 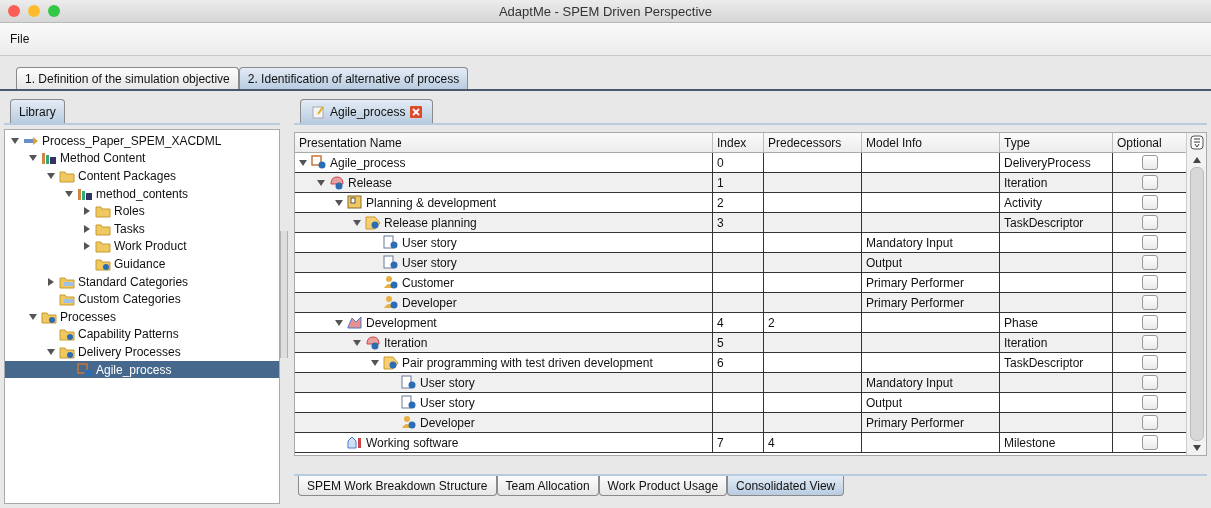 I want to click on tree-item: Method Content, so click(x=142, y=158).